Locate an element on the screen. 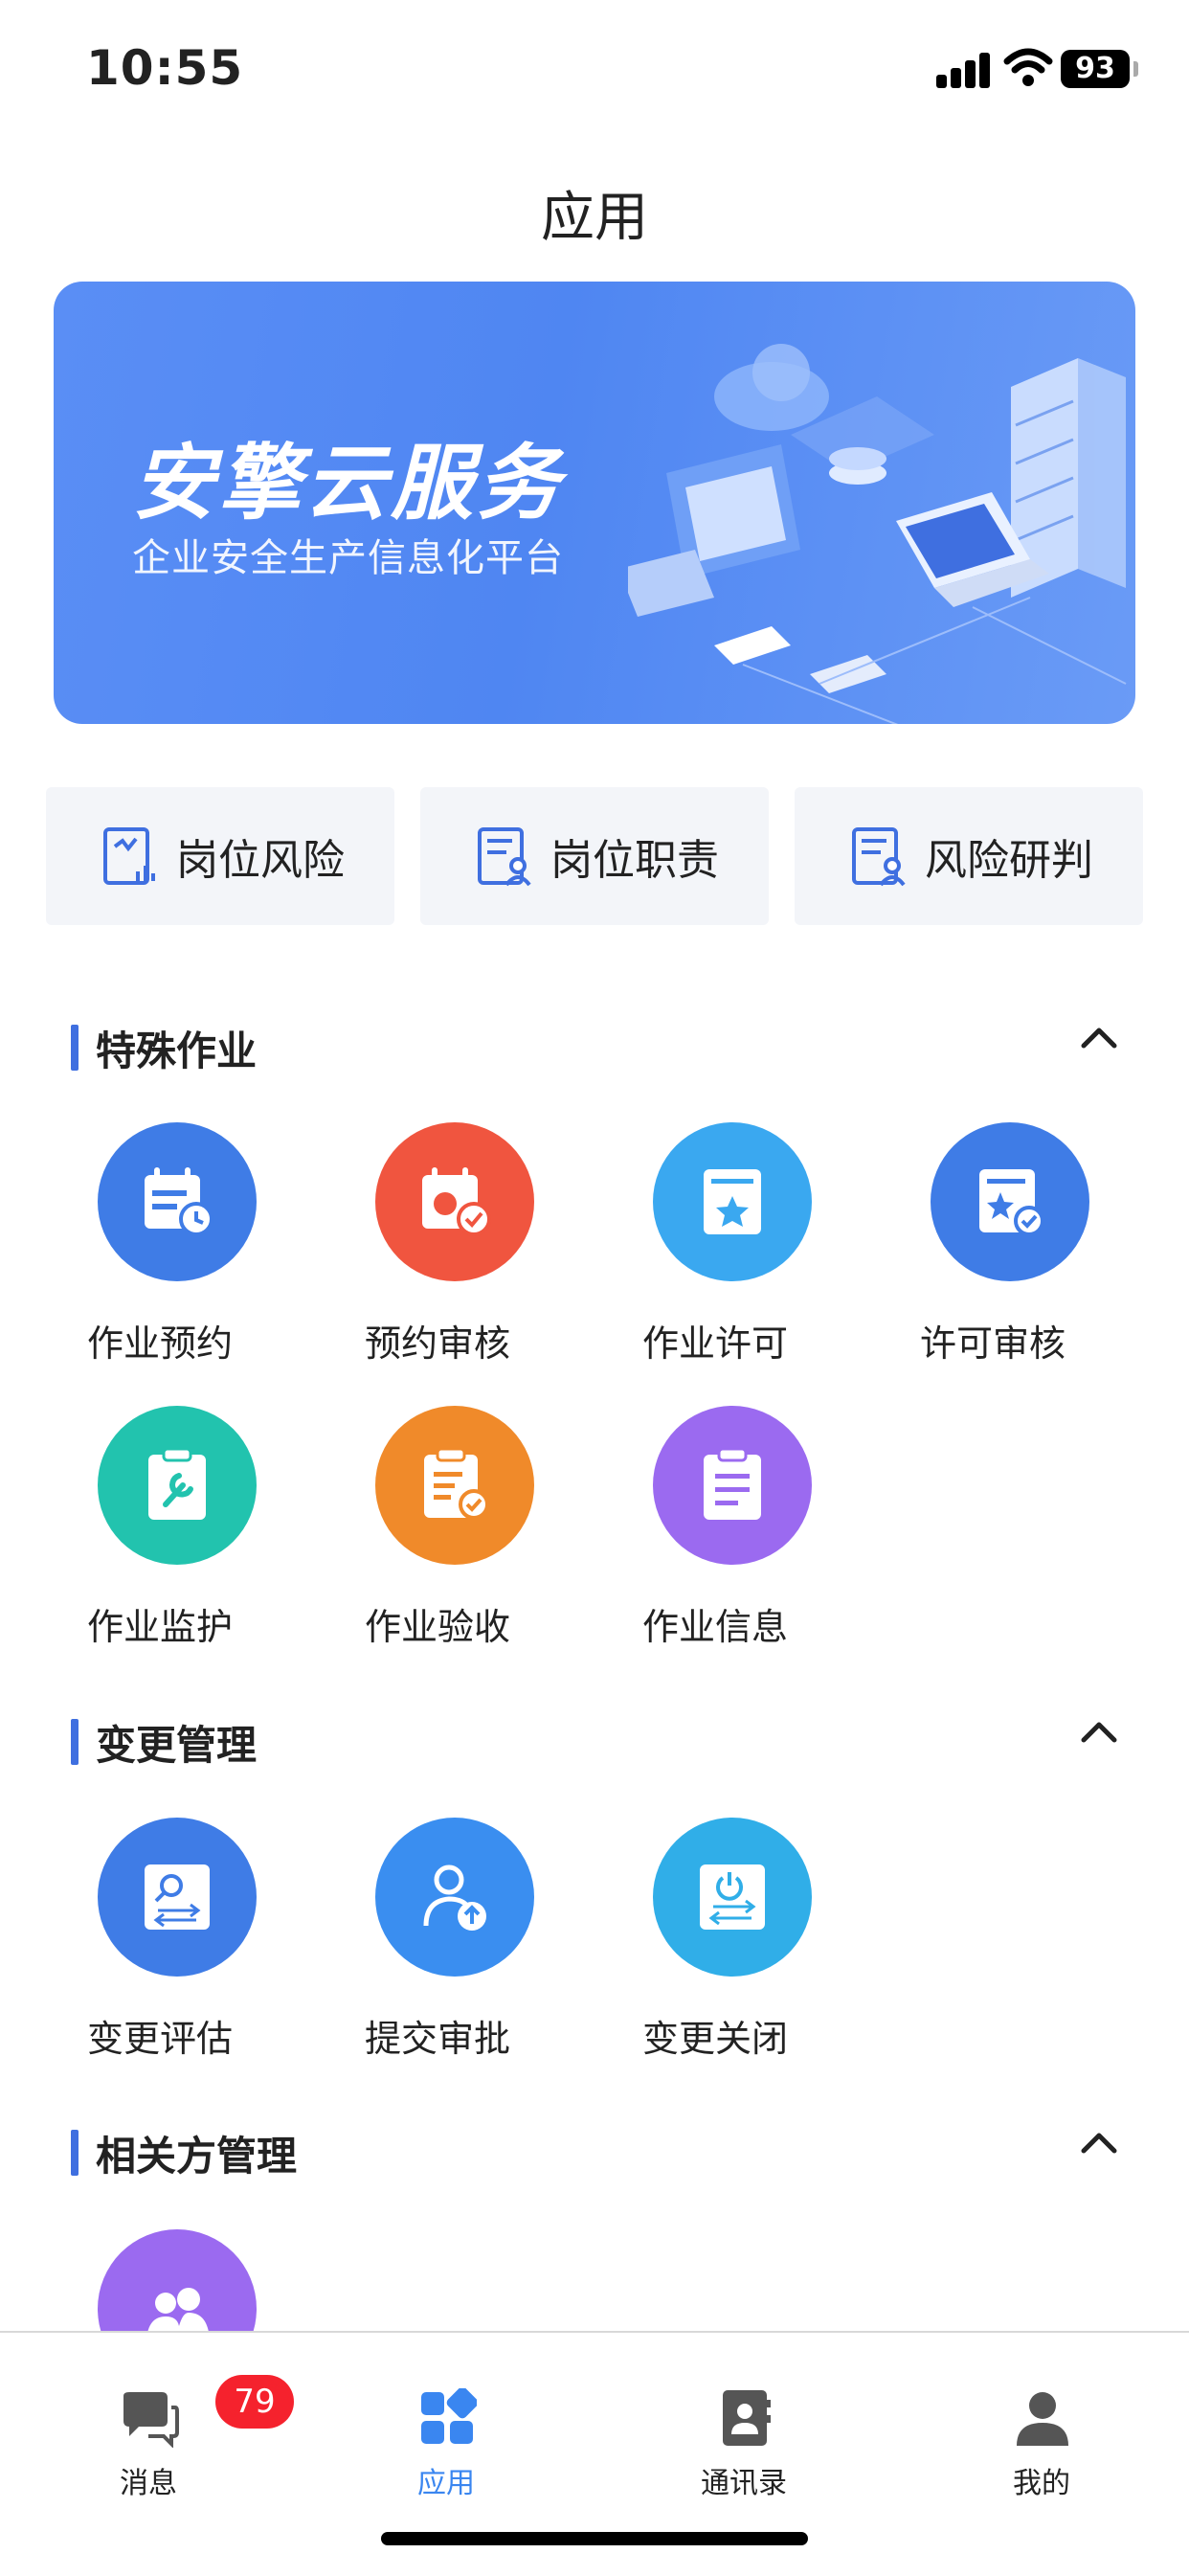 Image resolution: width=1189 pixels, height=2576 pixels. tab-label: 应用 is located at coordinates (446, 2483).